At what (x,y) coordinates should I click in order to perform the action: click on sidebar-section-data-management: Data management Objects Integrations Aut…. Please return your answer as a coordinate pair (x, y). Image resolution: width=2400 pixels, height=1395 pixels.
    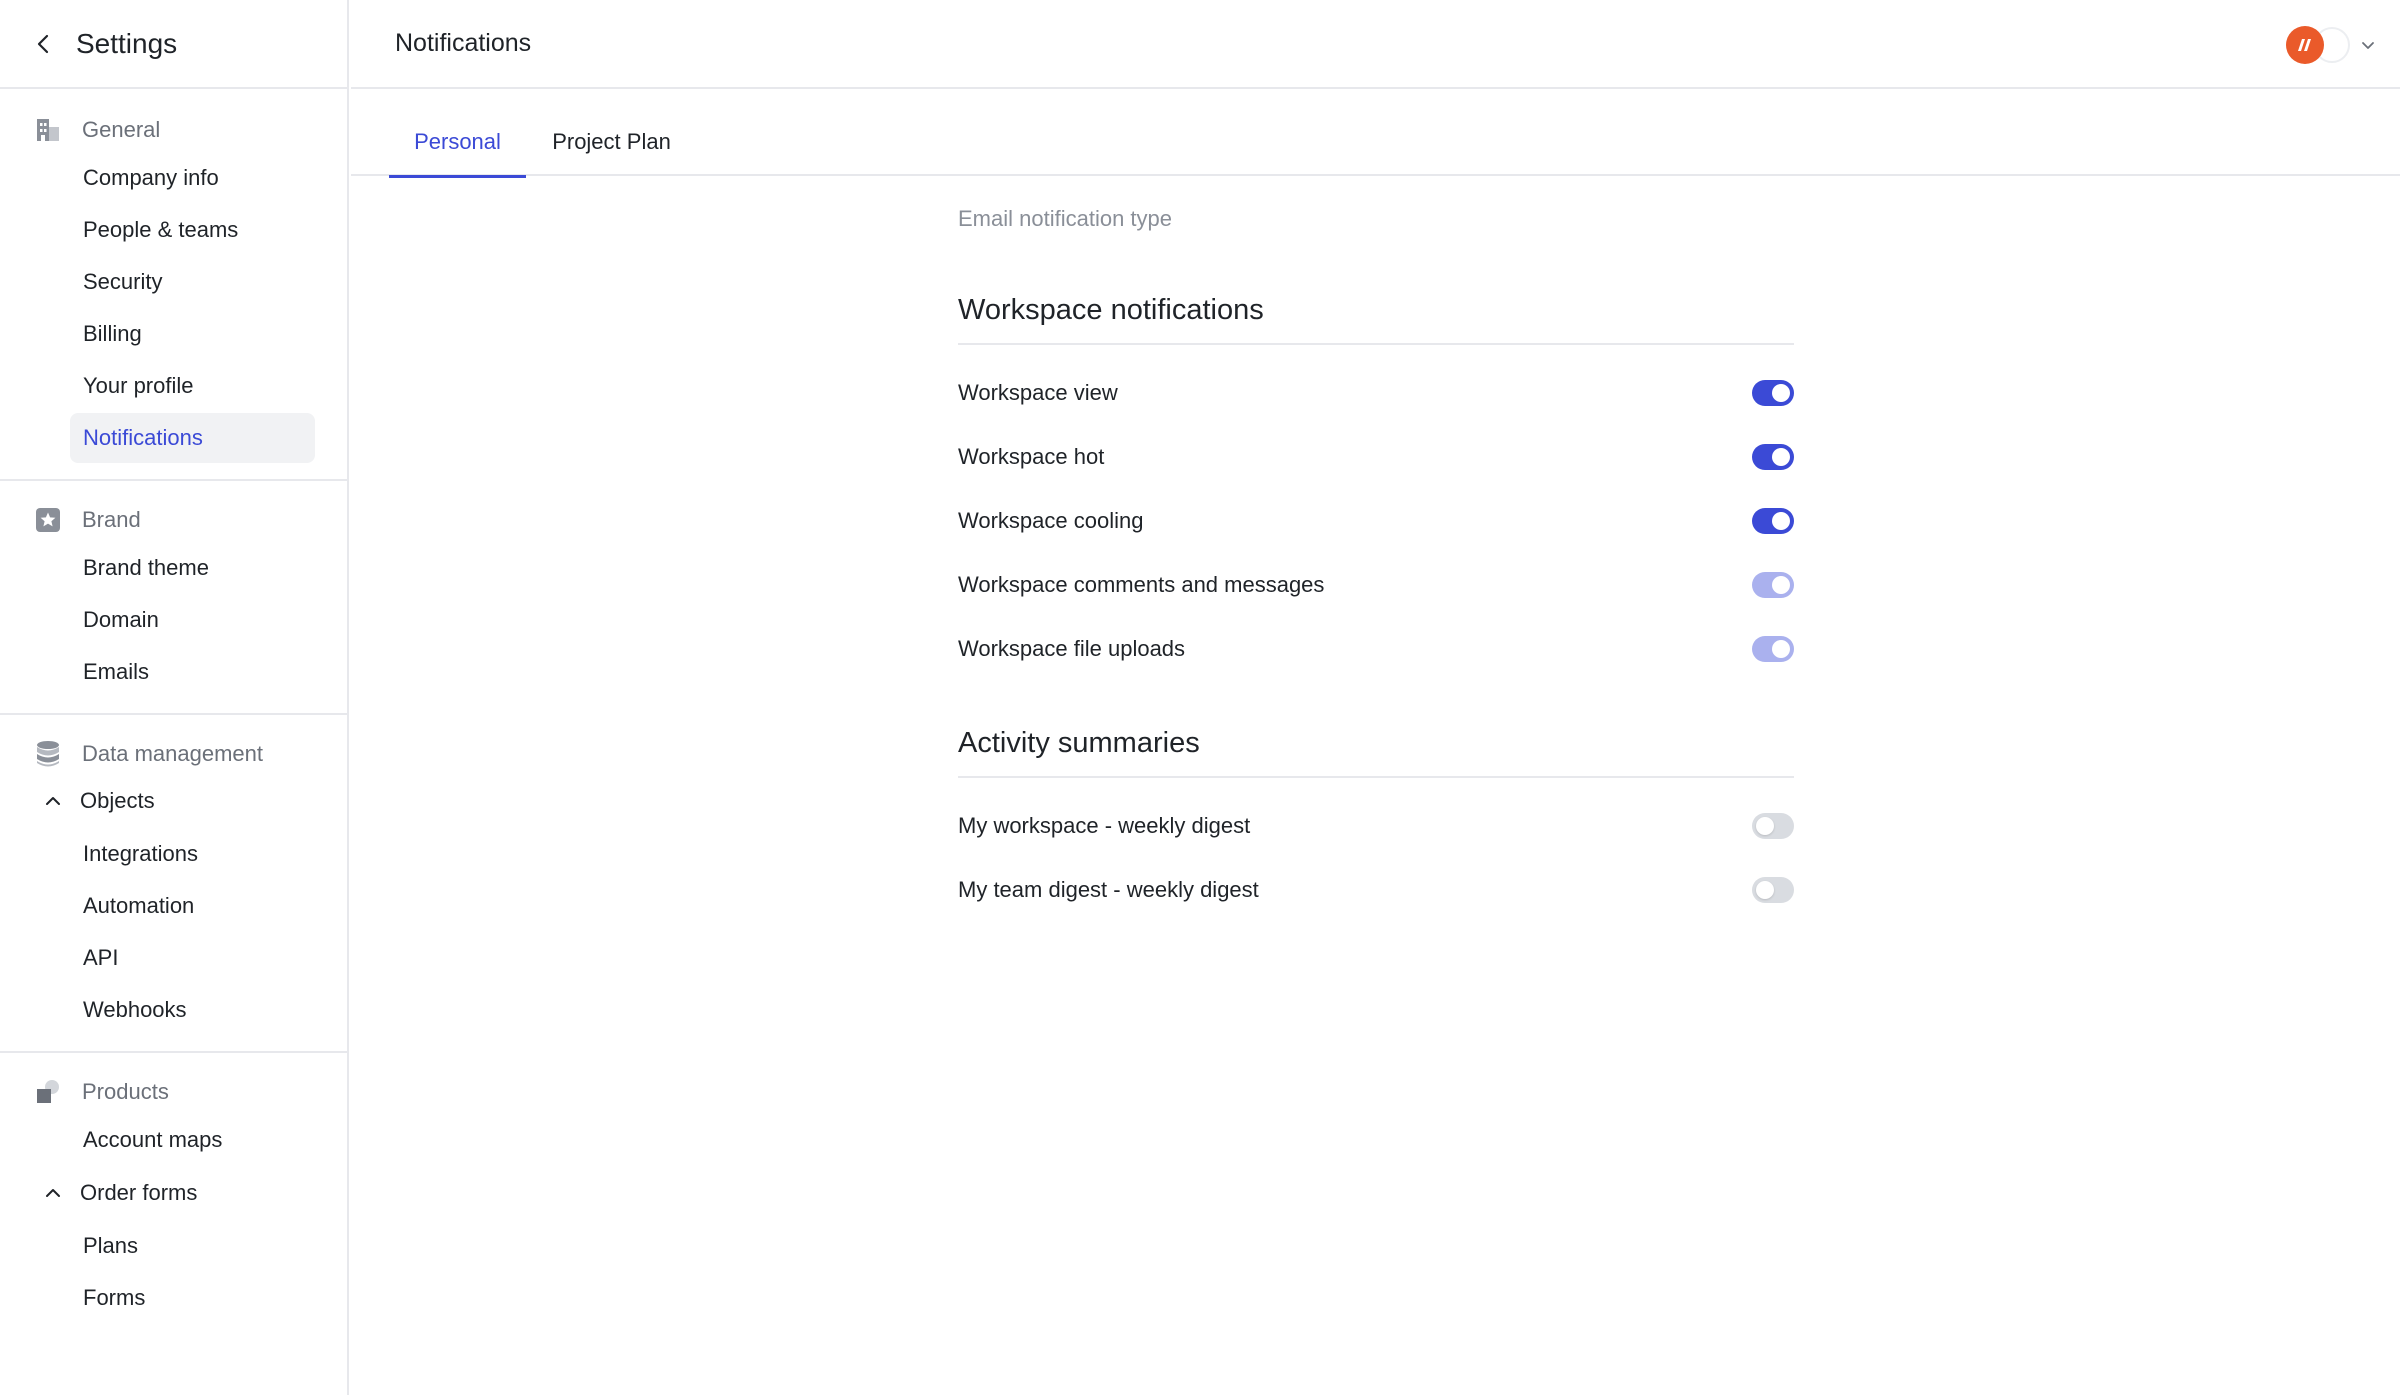
    Looking at the image, I should click on (173, 884).